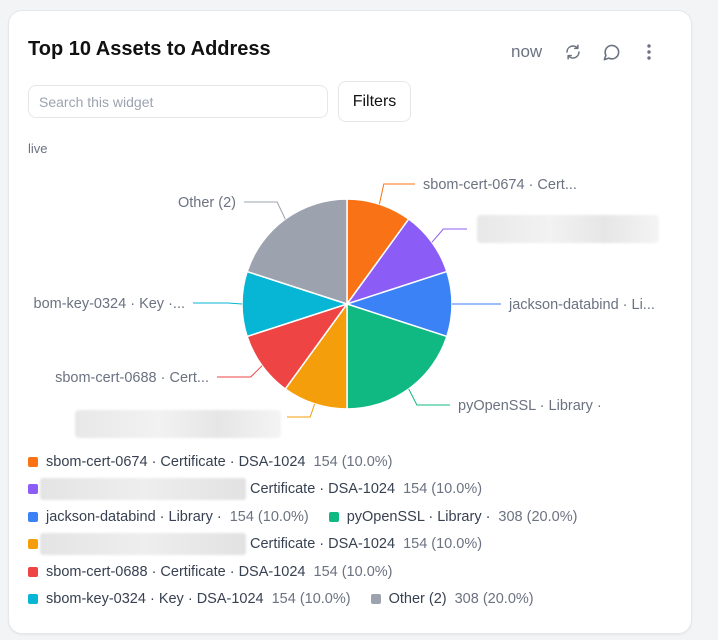 The image size is (718, 640). I want to click on legend-label: sbom-key-0324 · Key · DSA-1024, so click(155, 599).